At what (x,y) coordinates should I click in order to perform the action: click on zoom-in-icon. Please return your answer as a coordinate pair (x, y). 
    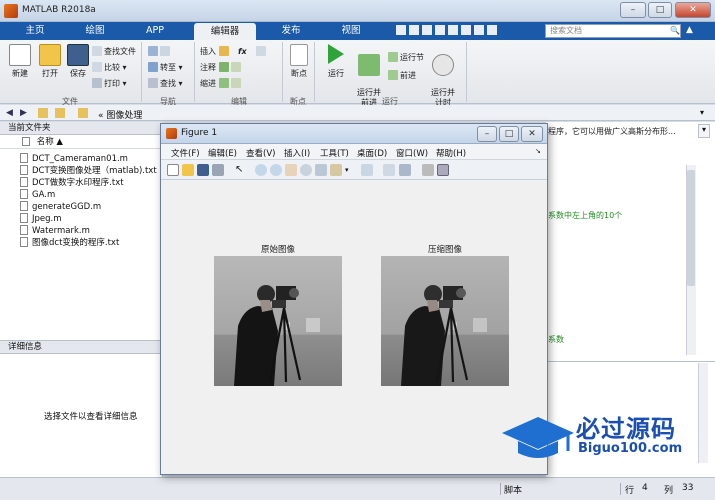
    Looking at the image, I should click on (261, 170).